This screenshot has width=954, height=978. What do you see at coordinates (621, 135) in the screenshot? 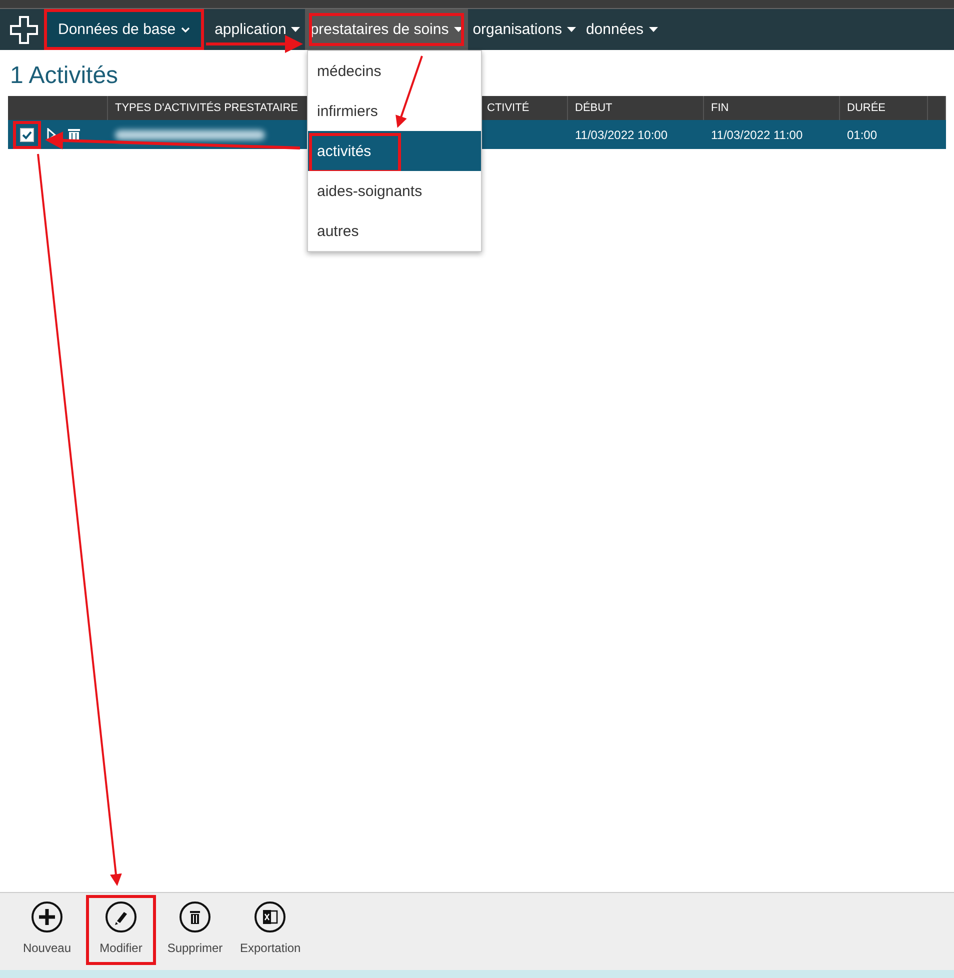
I see `table-cell-text: 11/03/2022 10:00` at bounding box center [621, 135].